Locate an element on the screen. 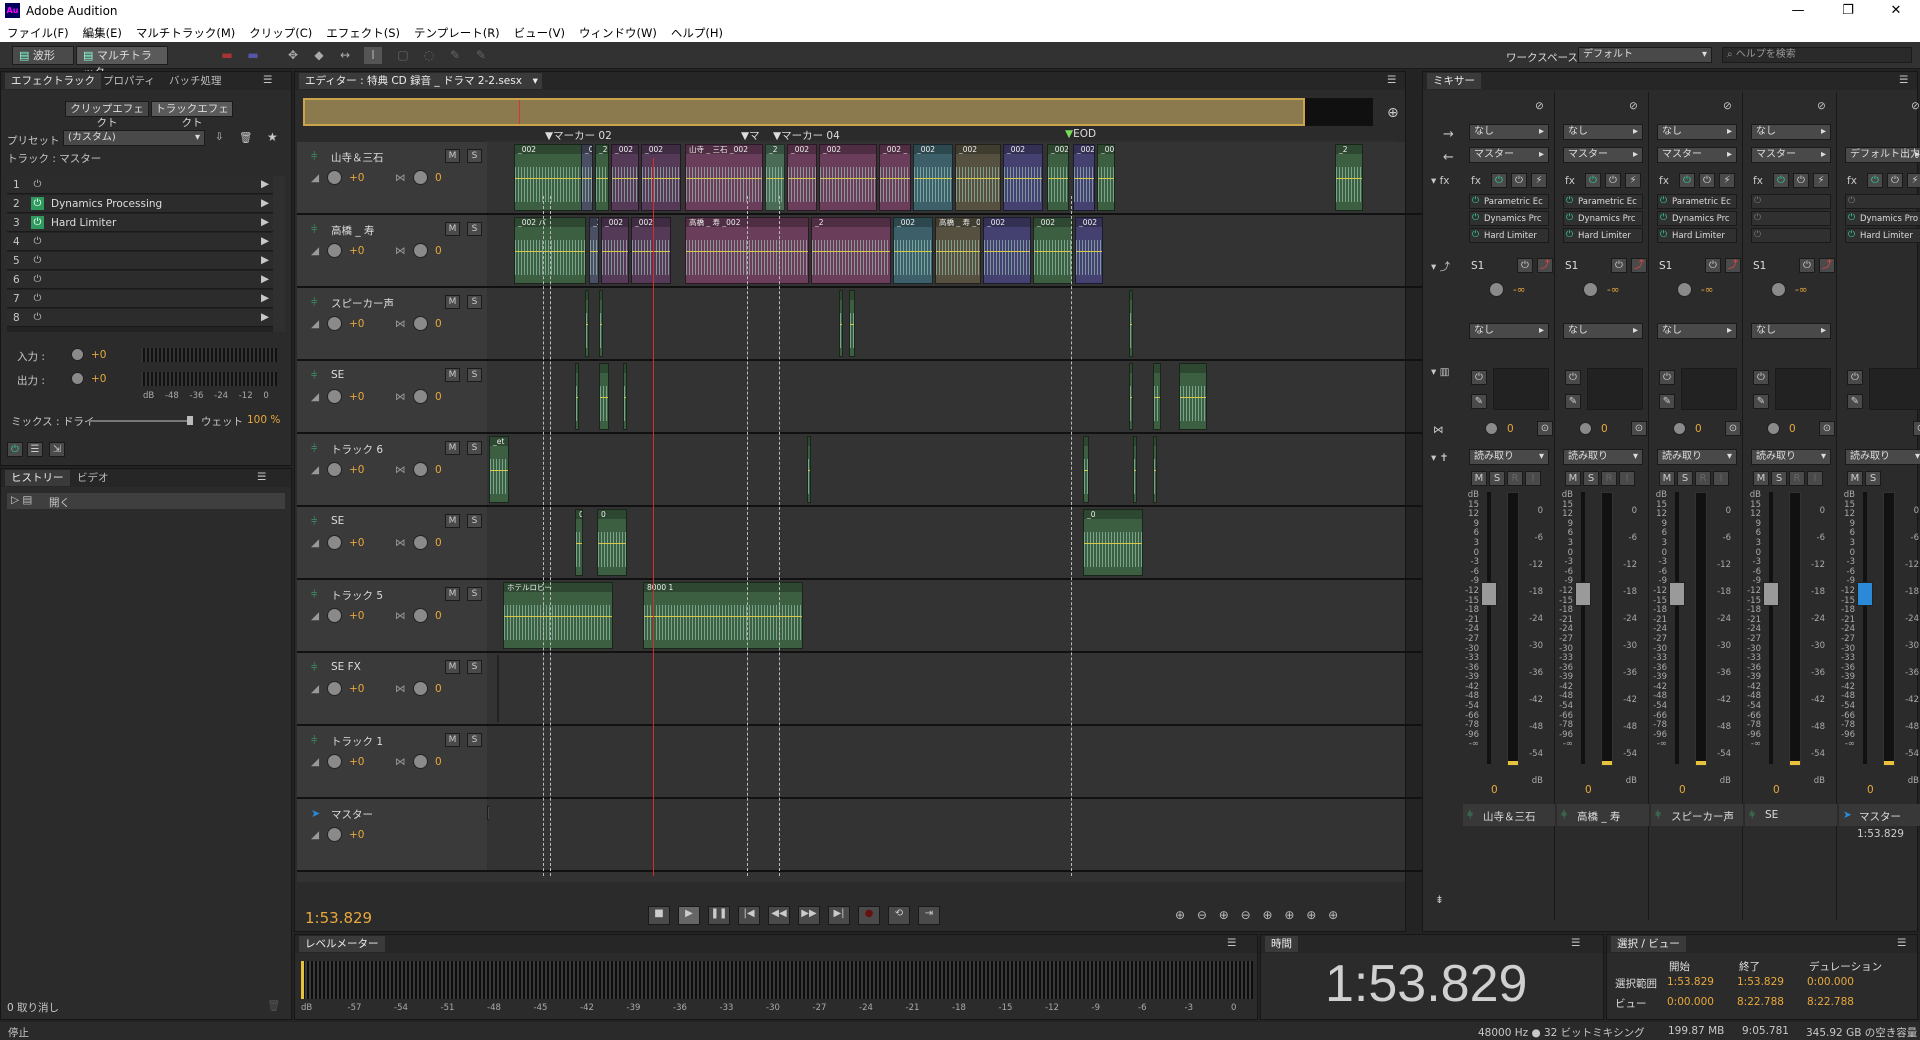 This screenshot has height=1040, width=1920. volume-fader is located at coordinates (1865, 594).